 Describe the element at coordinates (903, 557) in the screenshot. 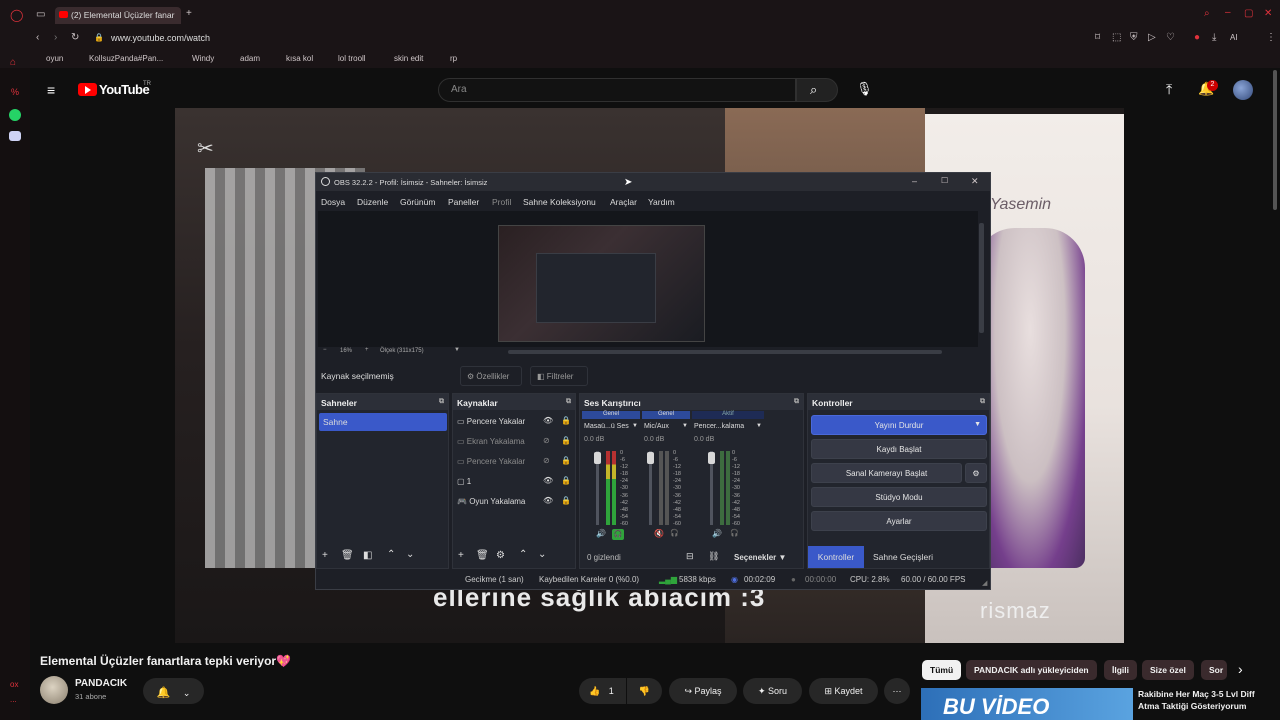

I see `tab-scene-transitions: Sahne Geçişleri` at that location.